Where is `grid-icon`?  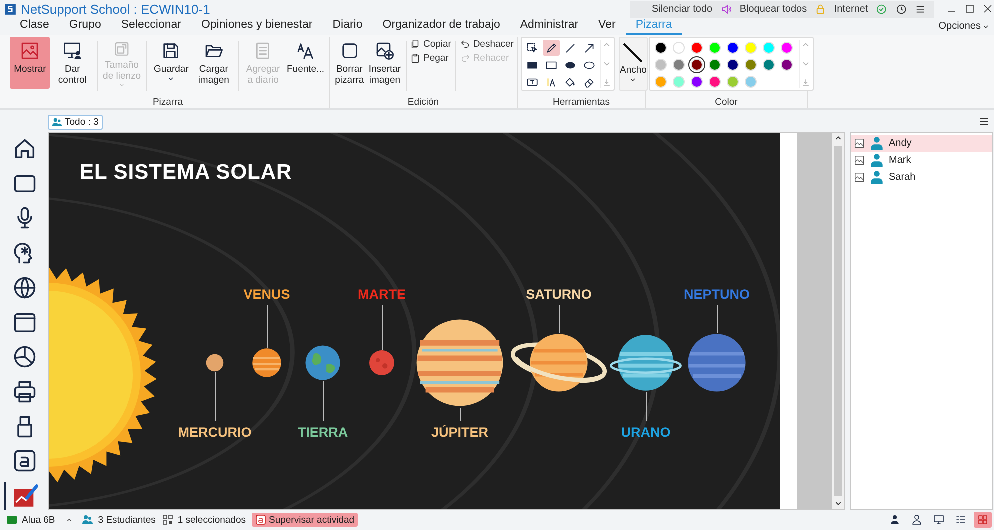
grid-icon is located at coordinates (983, 520).